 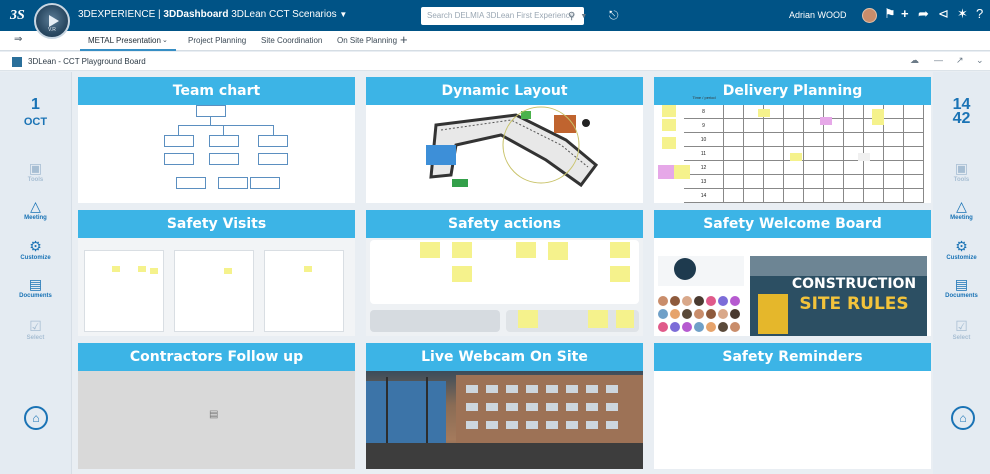 I want to click on add-tab-icon: +, so click(x=404, y=39).